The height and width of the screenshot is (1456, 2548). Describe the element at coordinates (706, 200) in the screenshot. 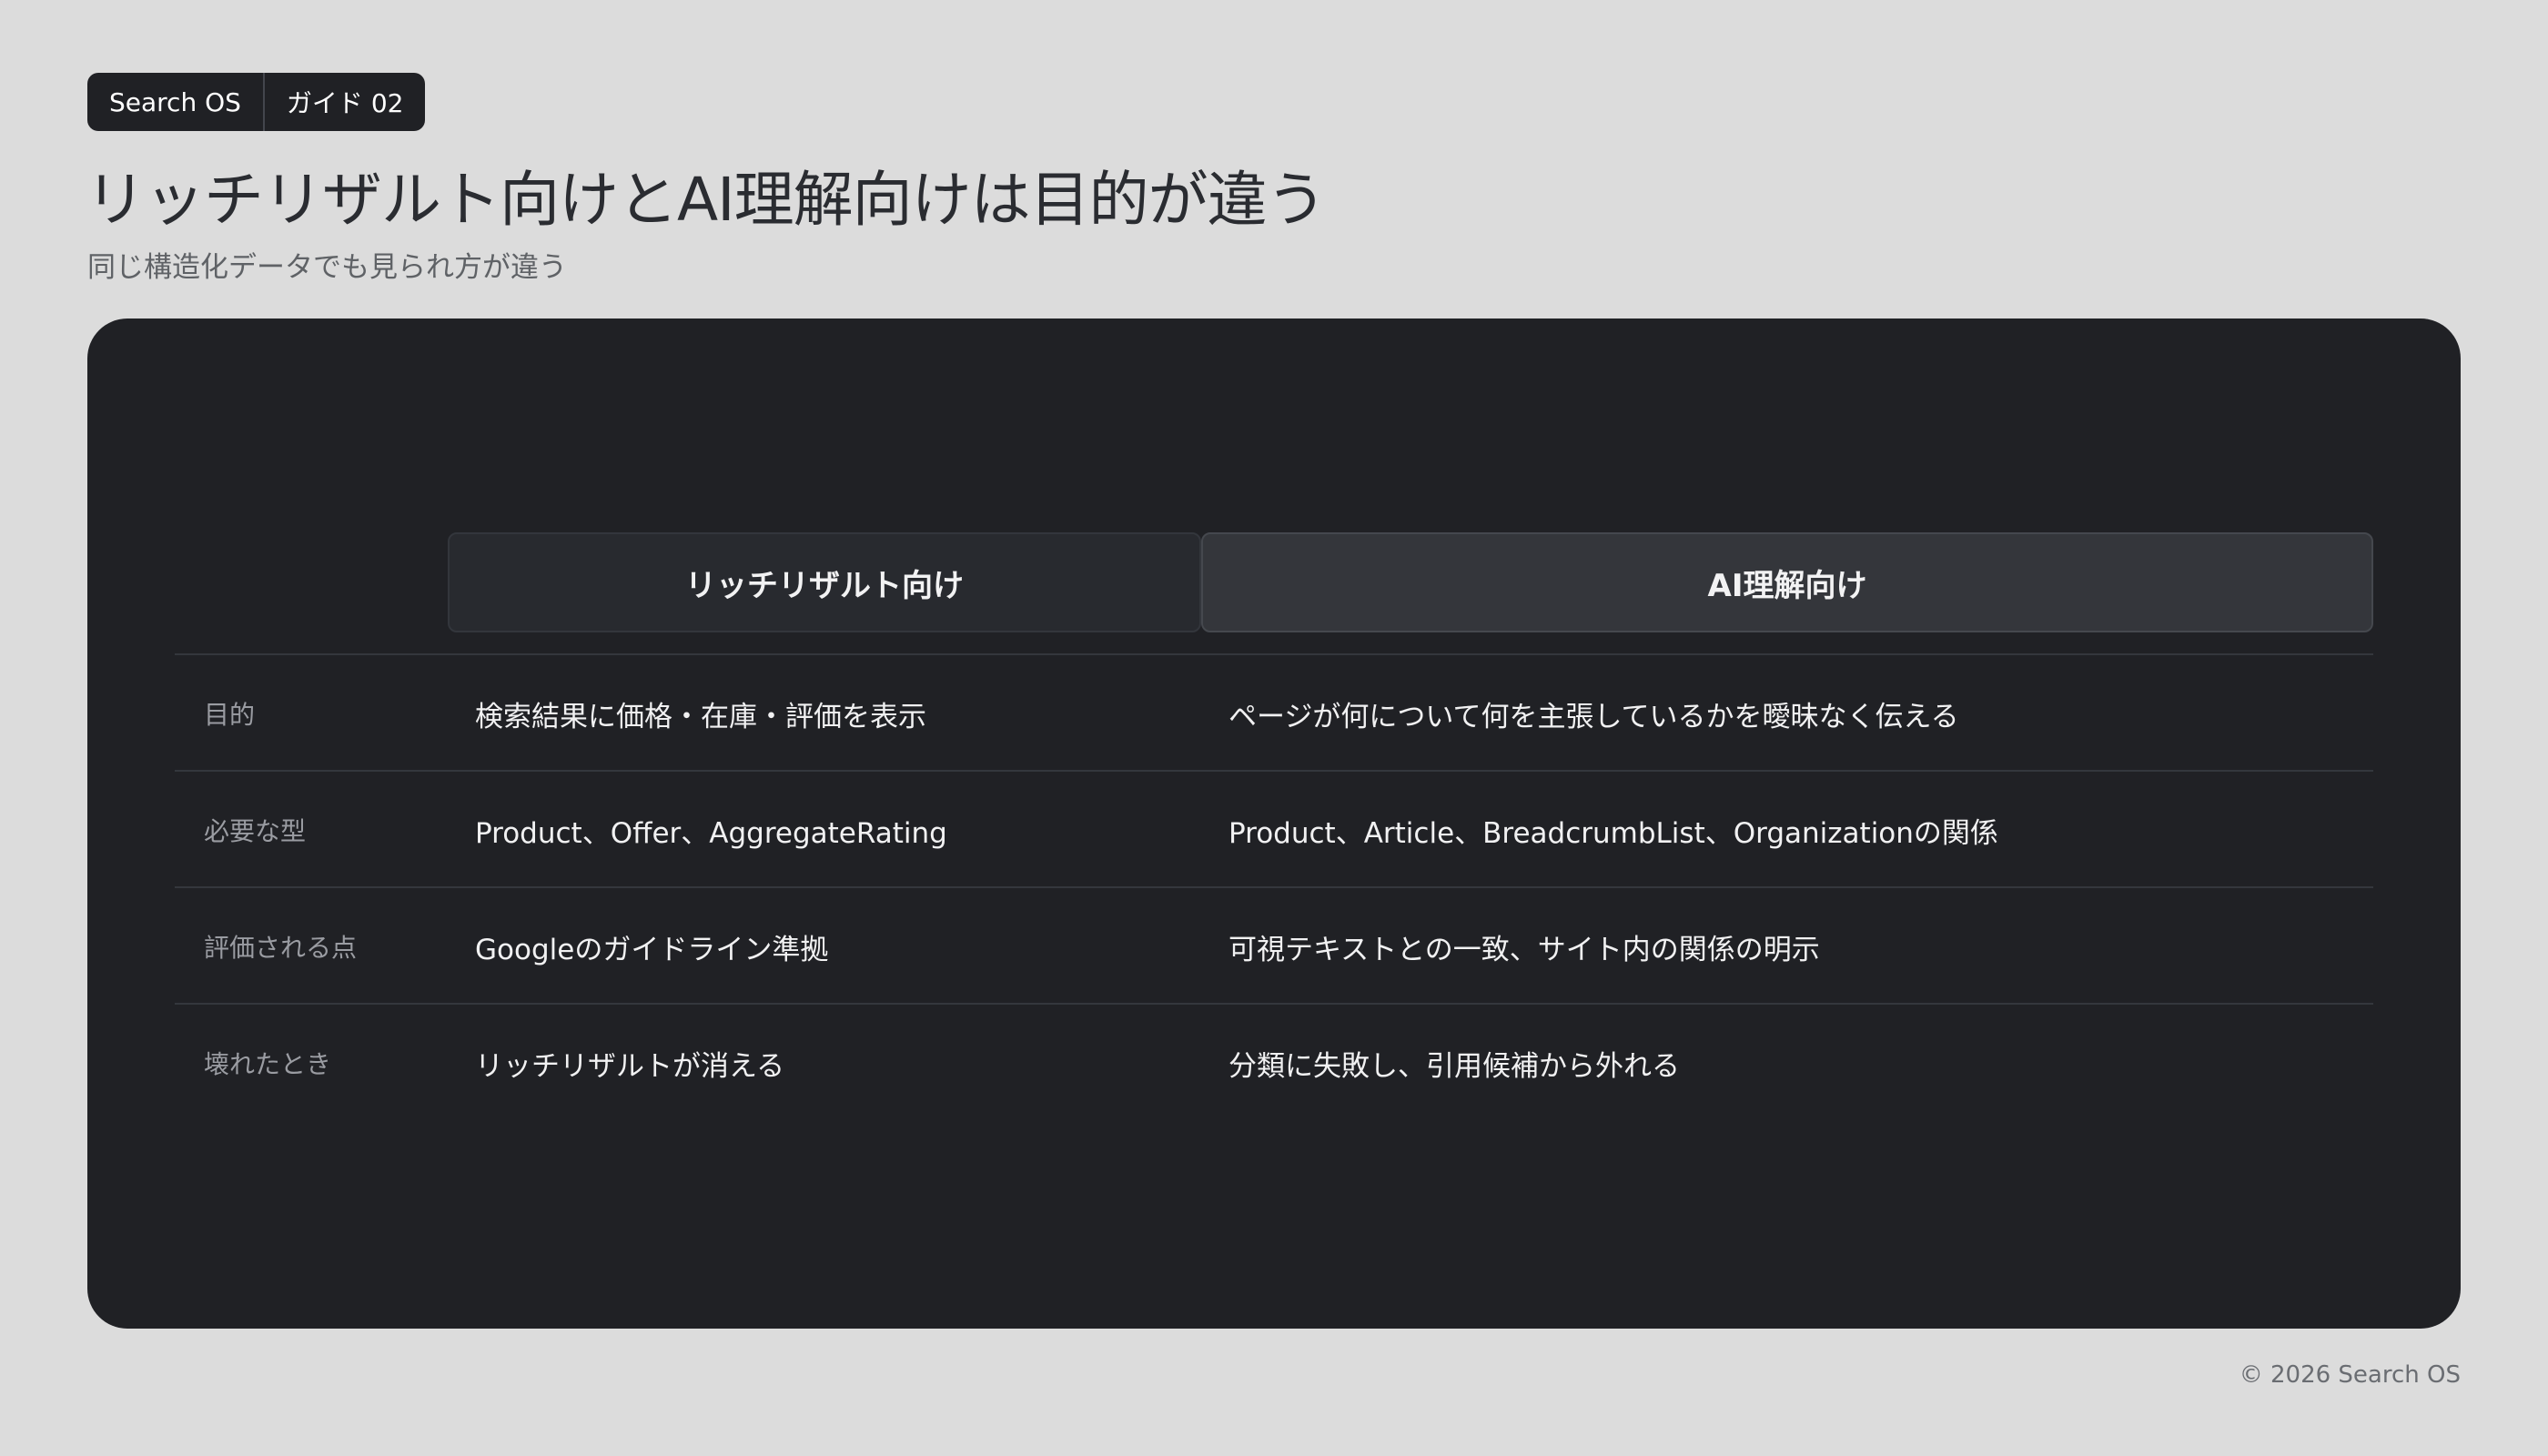

I see `page-title: リッチリザルト向けとAI理解向けは目的が違う` at that location.